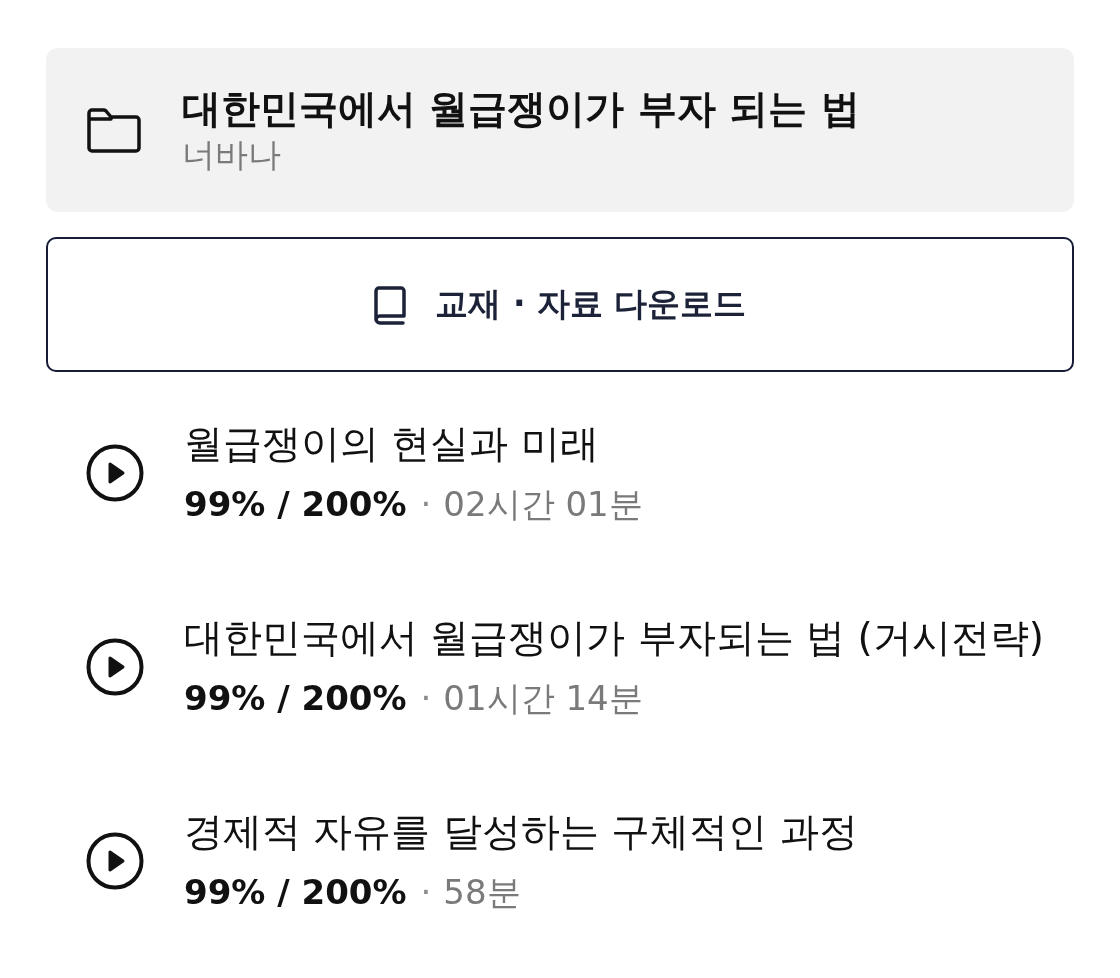 The height and width of the screenshot is (978, 1120). I want to click on duration-text: 02시간 01분, so click(543, 504).